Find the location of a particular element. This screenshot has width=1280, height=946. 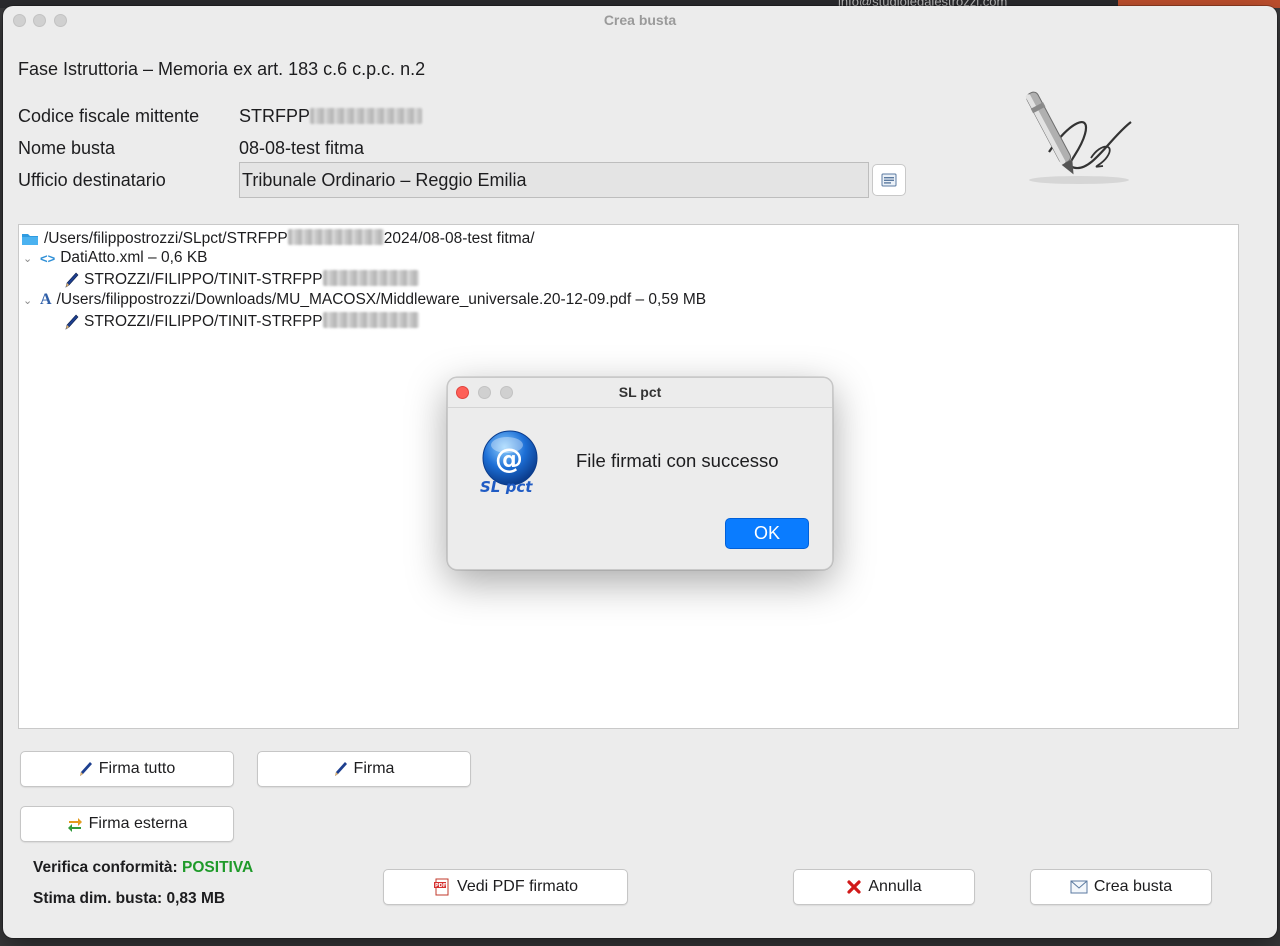

pdf-icon: PDF is located at coordinates (441, 887).